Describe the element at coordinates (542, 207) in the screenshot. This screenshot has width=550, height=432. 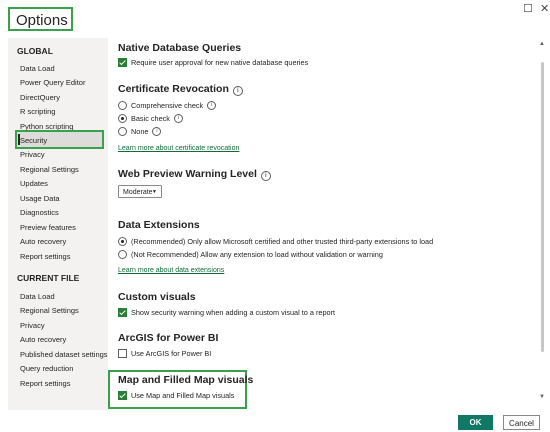
I see `scrollbar-thumb` at that location.